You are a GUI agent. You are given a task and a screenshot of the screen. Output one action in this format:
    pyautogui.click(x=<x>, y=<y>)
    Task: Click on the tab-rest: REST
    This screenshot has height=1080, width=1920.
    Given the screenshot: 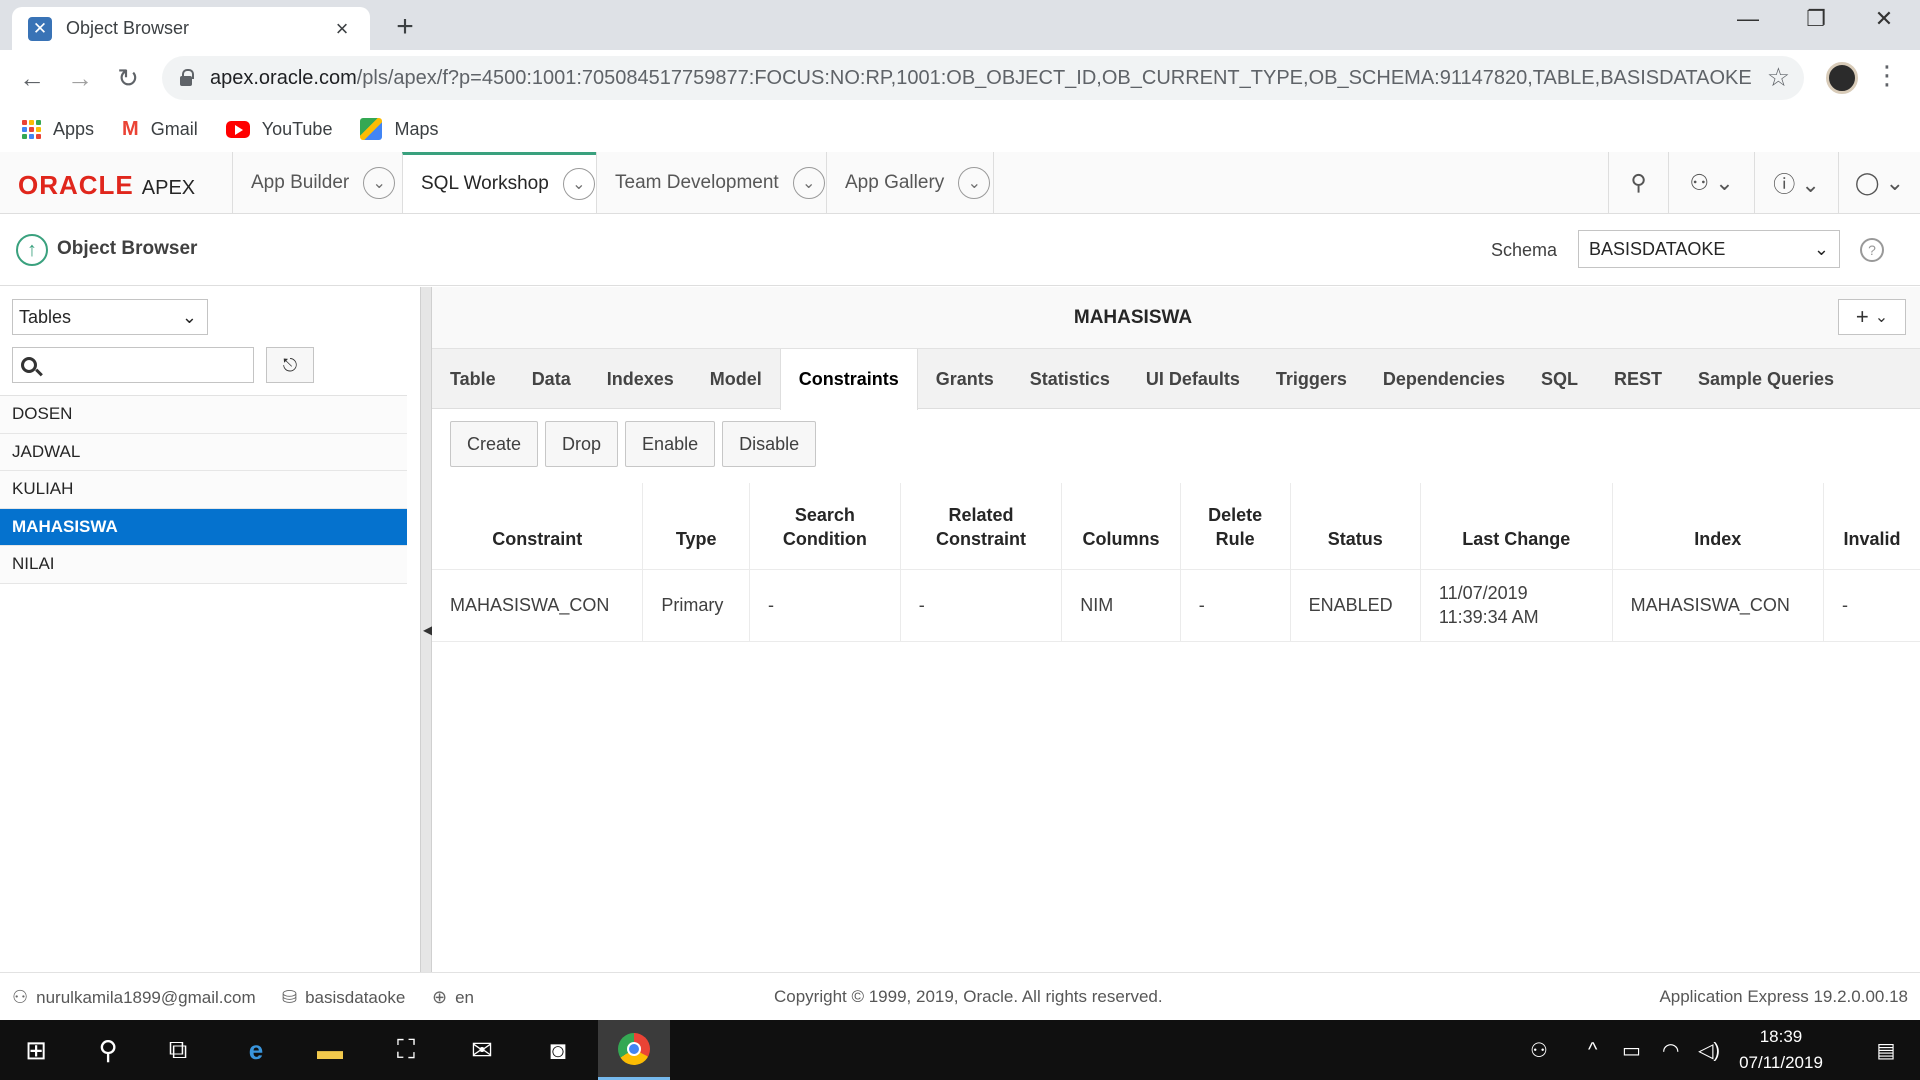 What is the action you would take?
    pyautogui.click(x=1638, y=379)
    